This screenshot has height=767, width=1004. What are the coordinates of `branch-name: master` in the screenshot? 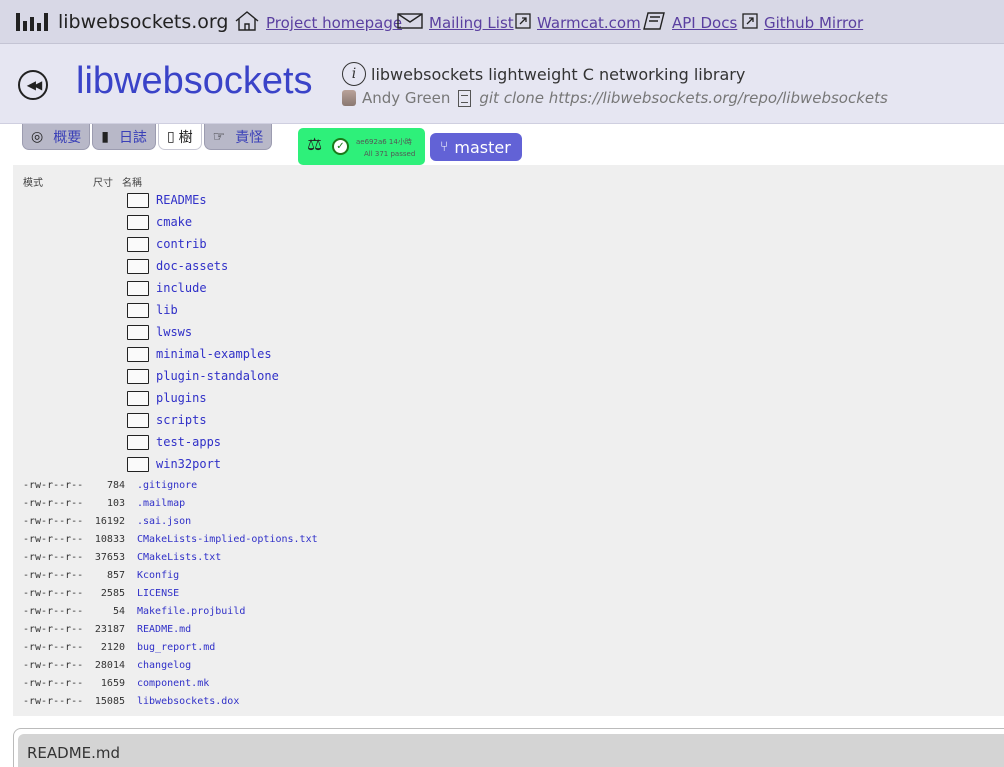 It's located at (482, 147).